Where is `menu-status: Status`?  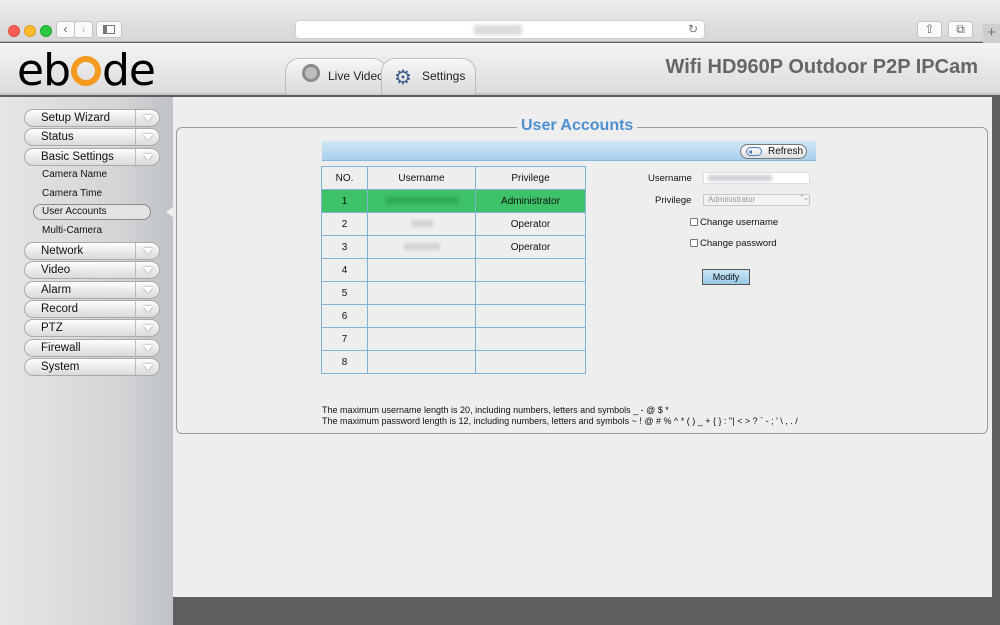
menu-status: Status is located at coordinates (92, 137).